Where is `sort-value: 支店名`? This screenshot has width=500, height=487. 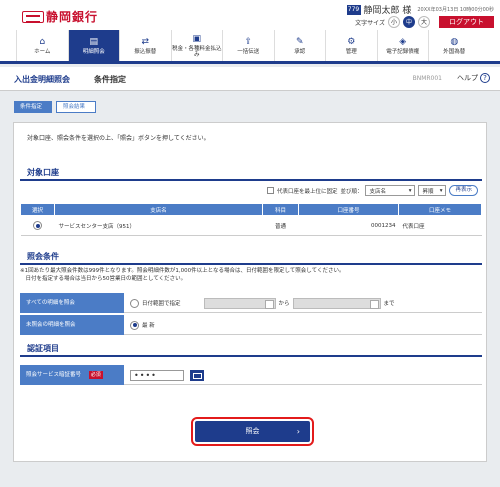
sort-value: 支店名 is located at coordinates (377, 191).